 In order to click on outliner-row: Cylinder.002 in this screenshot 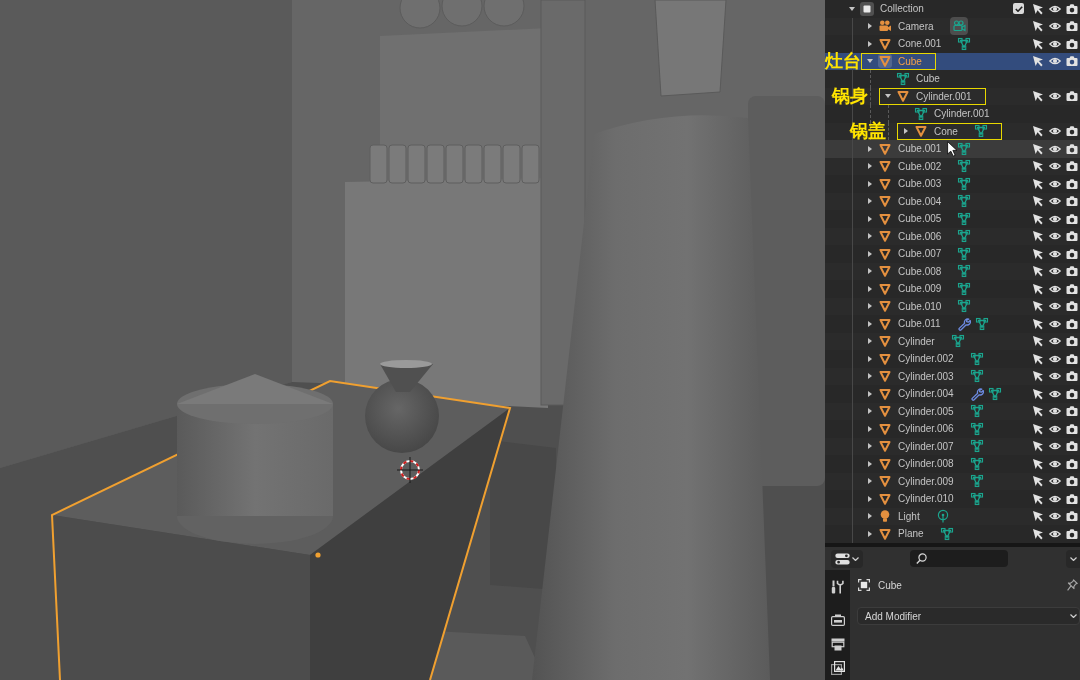, I will do `click(952, 359)`.